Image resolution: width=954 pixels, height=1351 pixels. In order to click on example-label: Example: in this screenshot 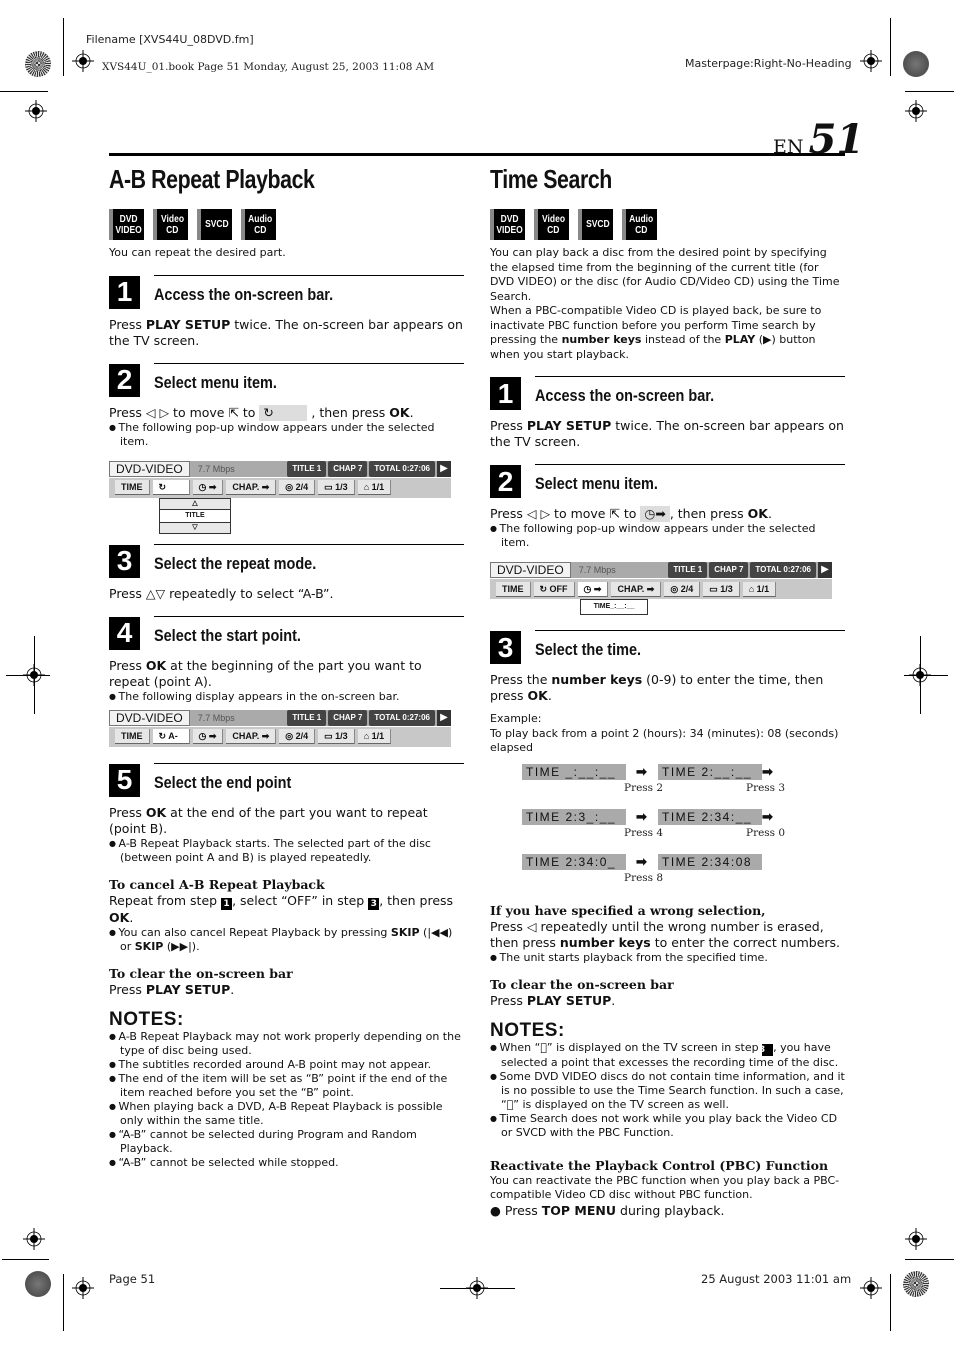, I will do `click(516, 718)`.